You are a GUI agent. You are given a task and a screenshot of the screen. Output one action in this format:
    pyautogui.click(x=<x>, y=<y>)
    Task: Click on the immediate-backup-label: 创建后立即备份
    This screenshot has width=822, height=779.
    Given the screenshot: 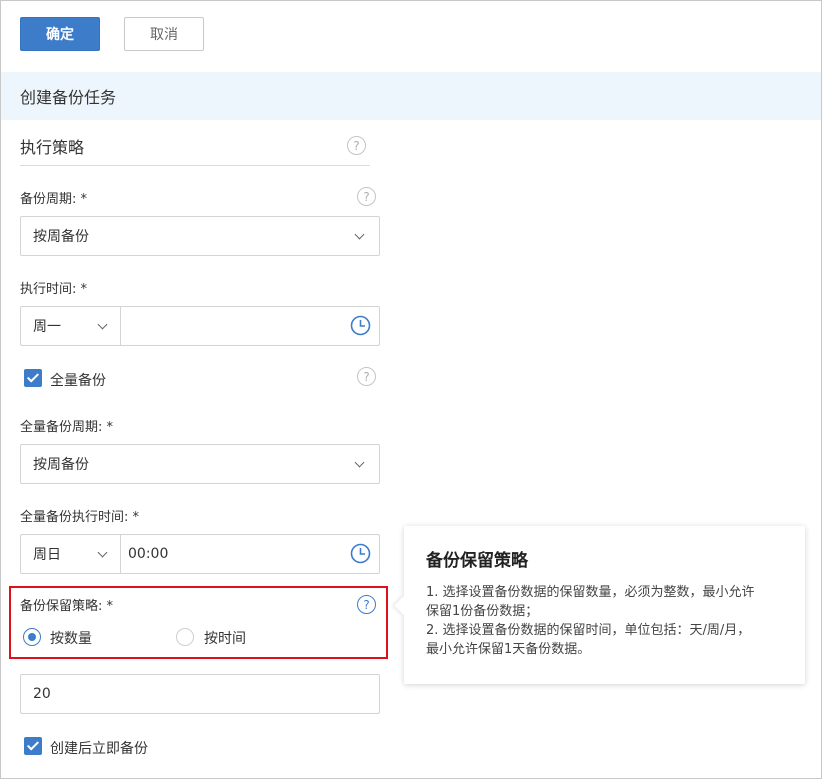 What is the action you would take?
    pyautogui.click(x=99, y=749)
    